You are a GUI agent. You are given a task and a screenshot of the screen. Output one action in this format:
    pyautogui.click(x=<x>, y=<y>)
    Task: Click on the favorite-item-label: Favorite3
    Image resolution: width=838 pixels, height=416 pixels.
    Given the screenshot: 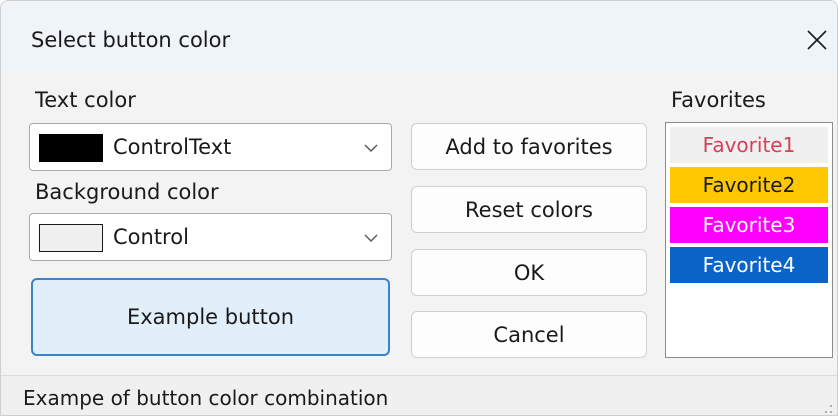 What is the action you would take?
    pyautogui.click(x=749, y=225)
    